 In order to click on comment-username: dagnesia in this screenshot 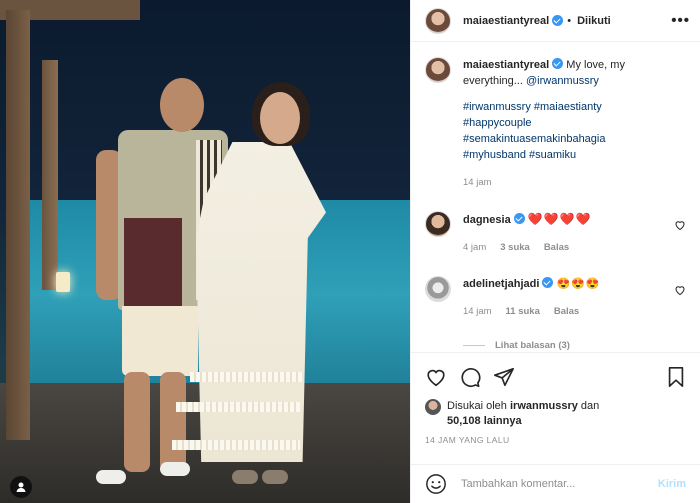, I will do `click(487, 220)`.